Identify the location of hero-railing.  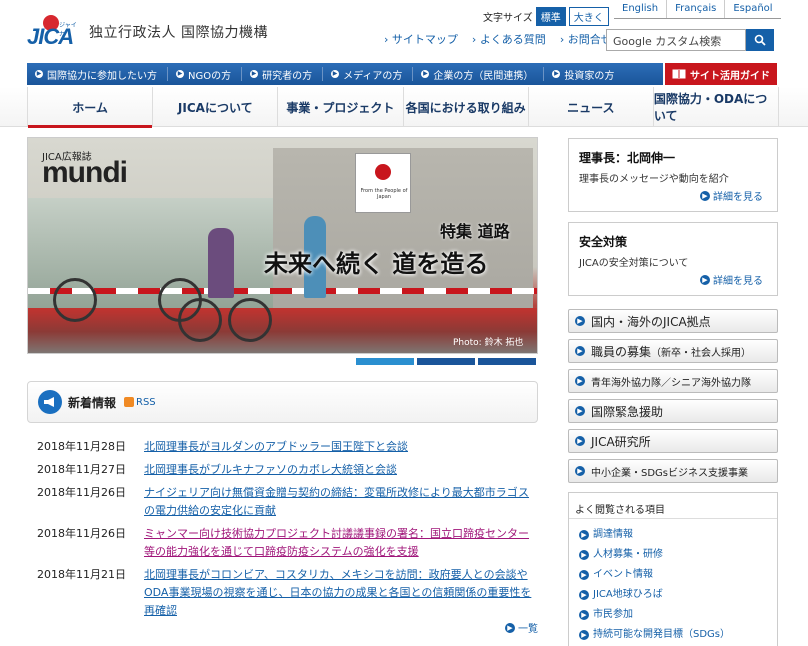
(282, 291).